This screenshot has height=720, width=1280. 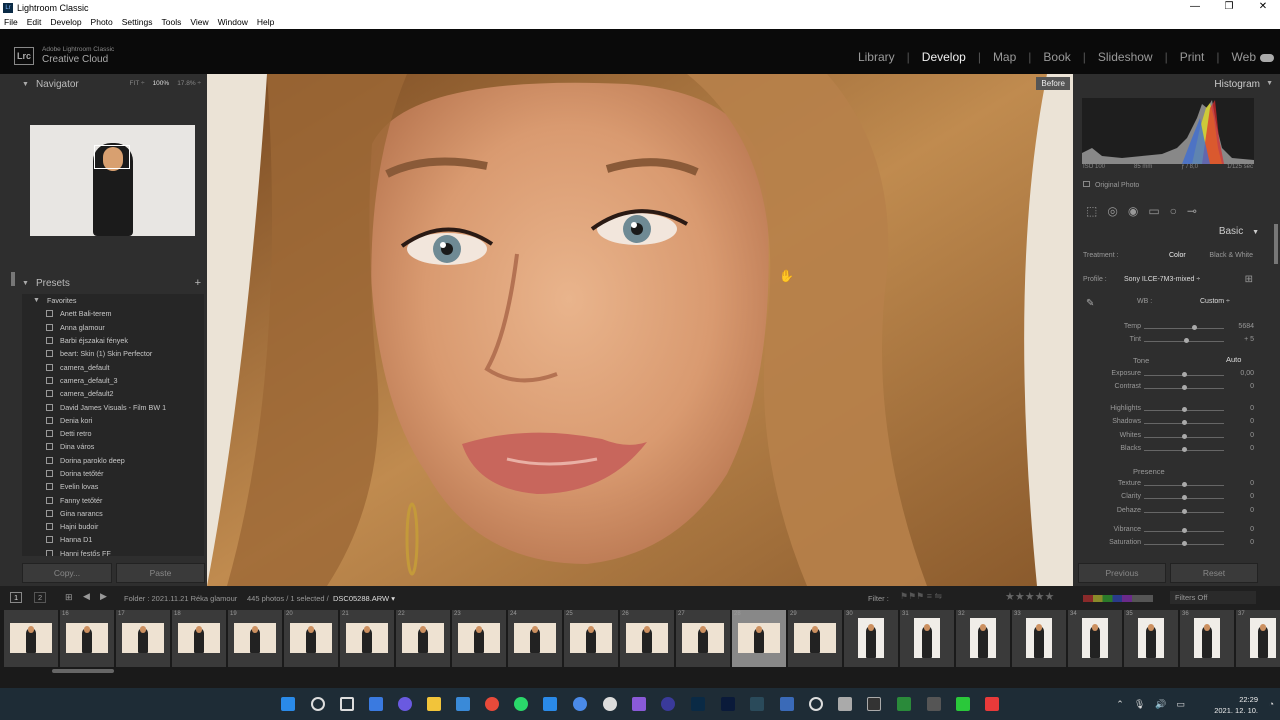 What do you see at coordinates (1166, 545) in the screenshot?
I see `slider-saturation: Saturation 0` at bounding box center [1166, 545].